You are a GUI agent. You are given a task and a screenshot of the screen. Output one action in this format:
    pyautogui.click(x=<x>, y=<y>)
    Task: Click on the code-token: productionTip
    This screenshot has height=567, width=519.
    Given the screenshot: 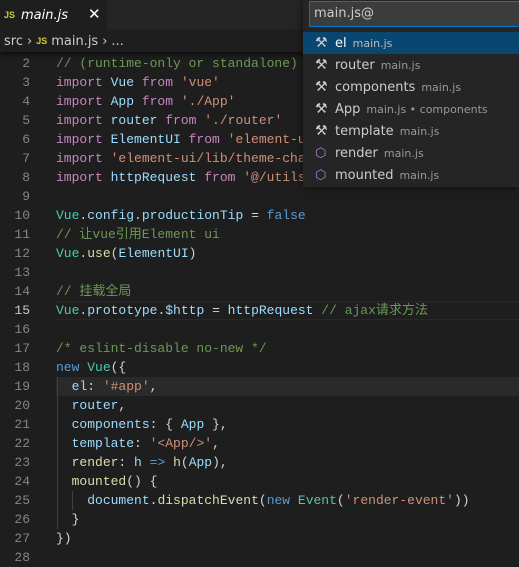 What is the action you would take?
    pyautogui.click(x=192, y=215)
    